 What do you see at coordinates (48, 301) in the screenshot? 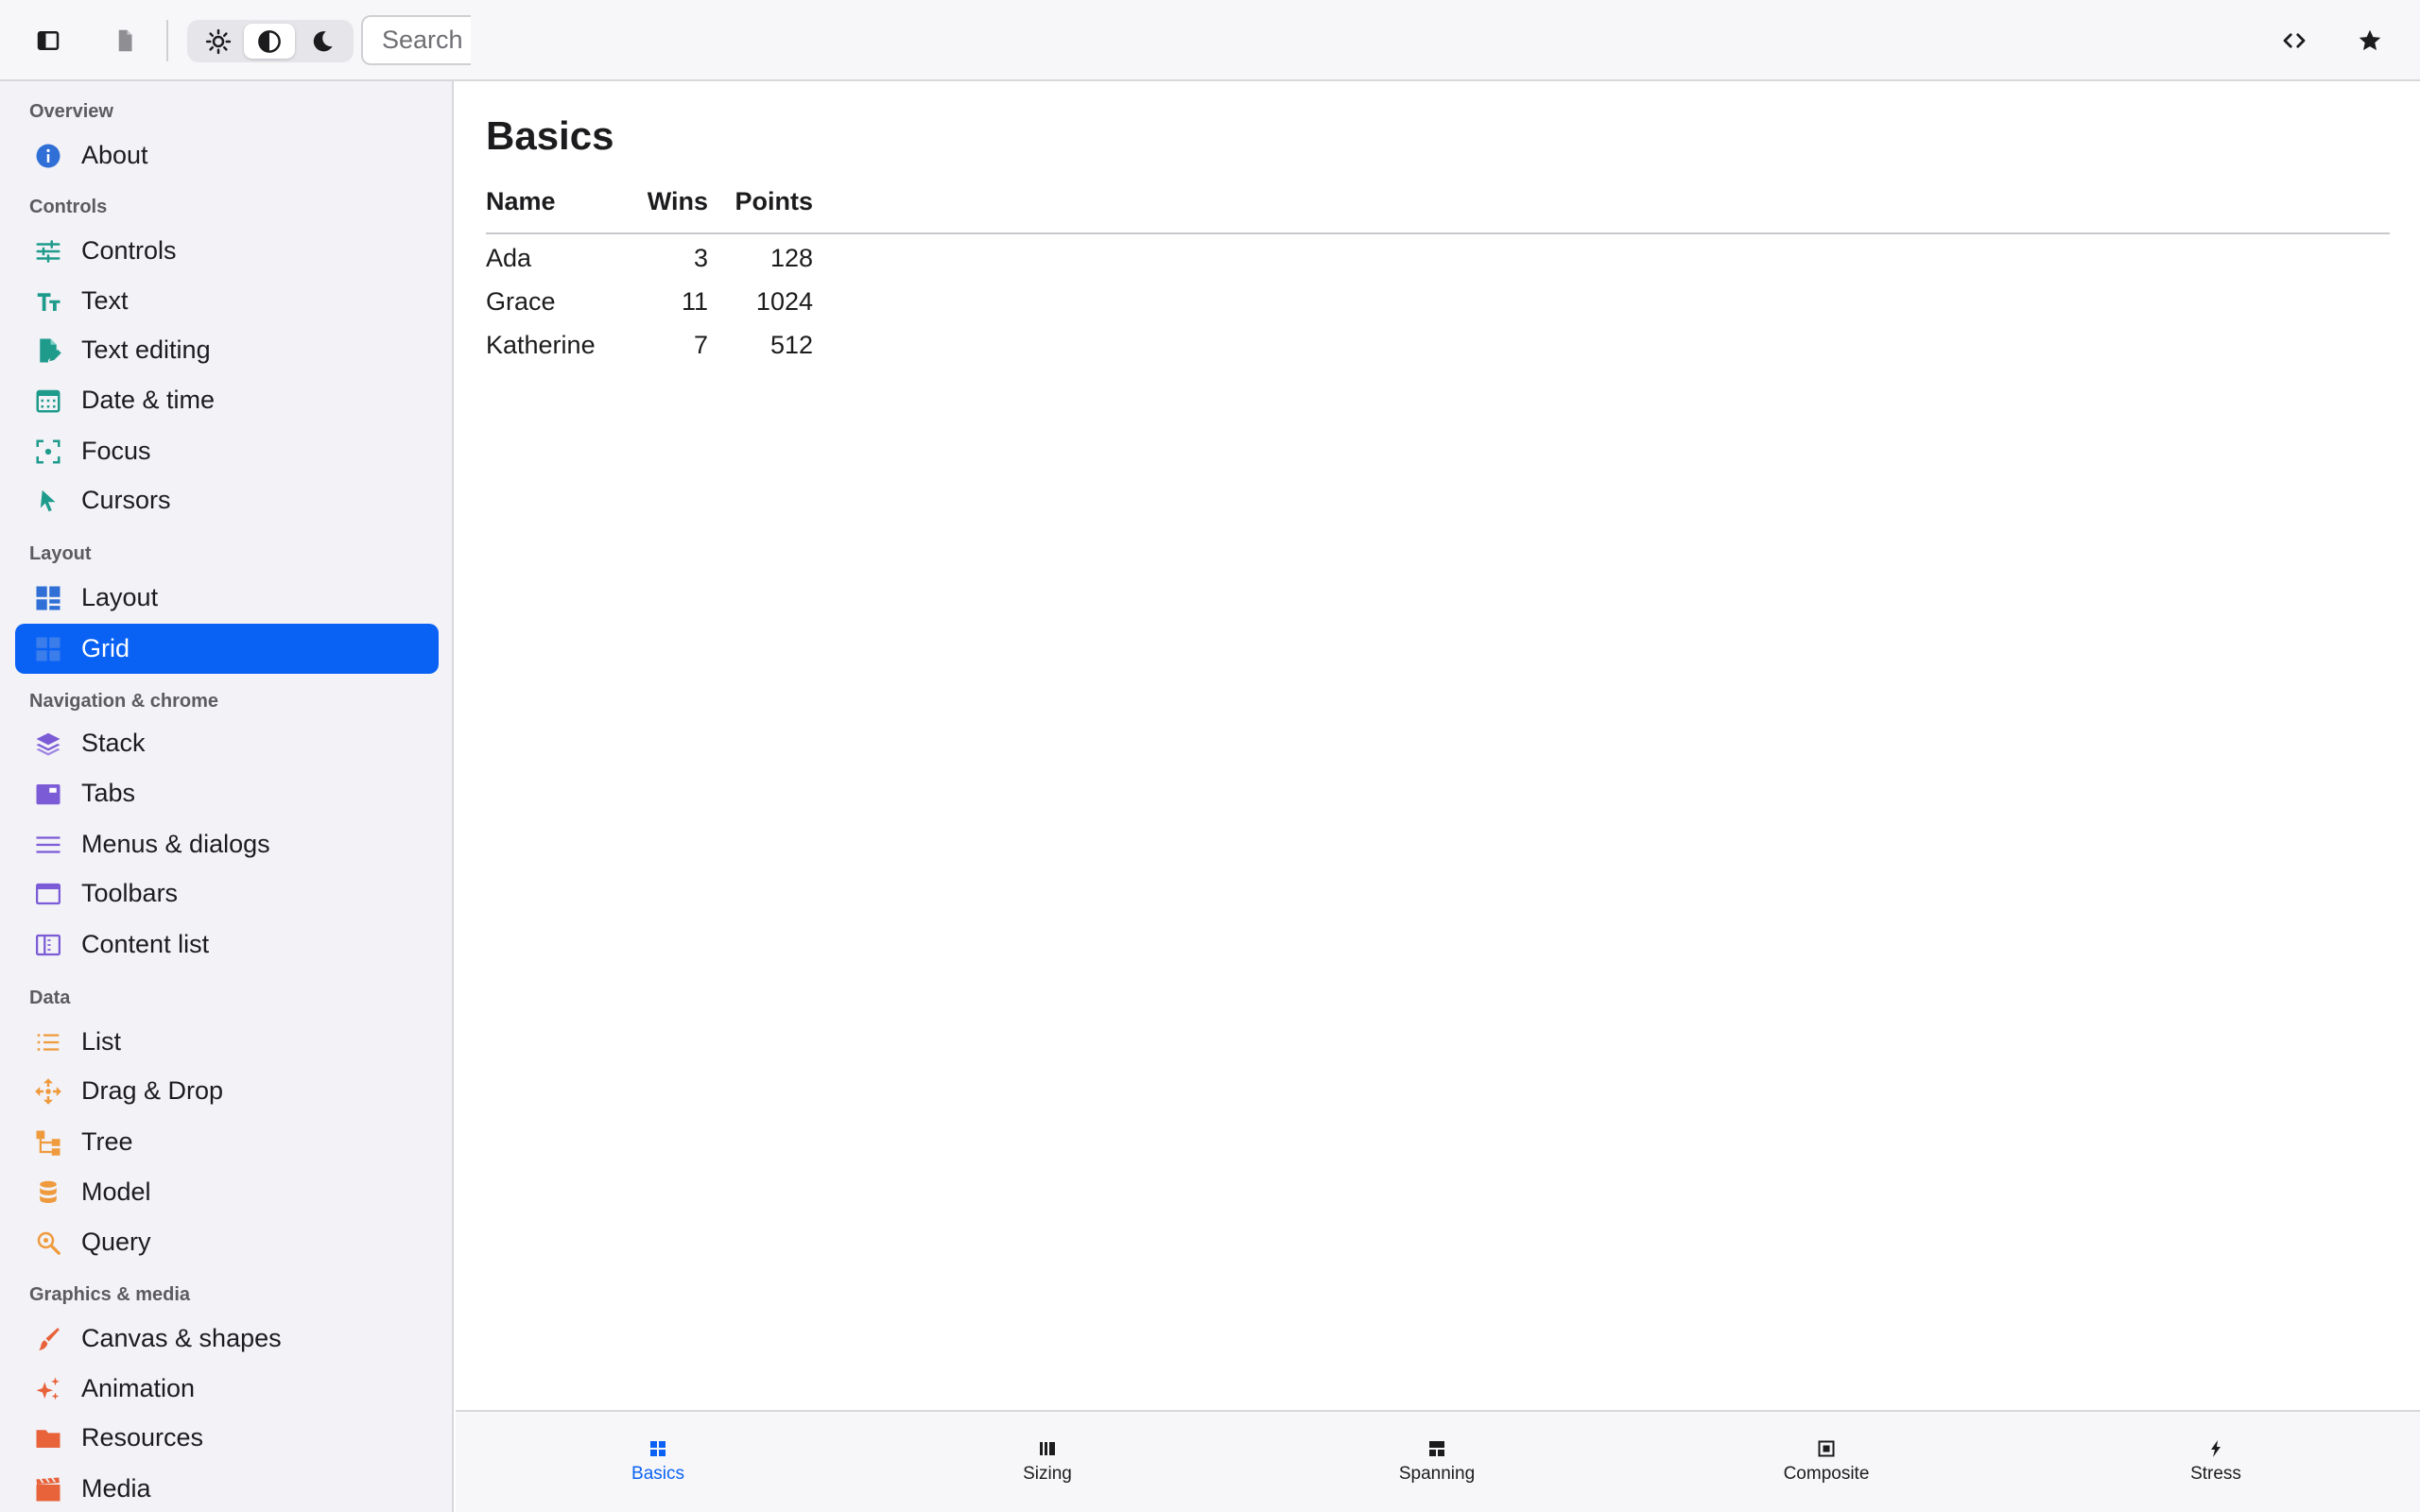
I see `text-size-icon` at bounding box center [48, 301].